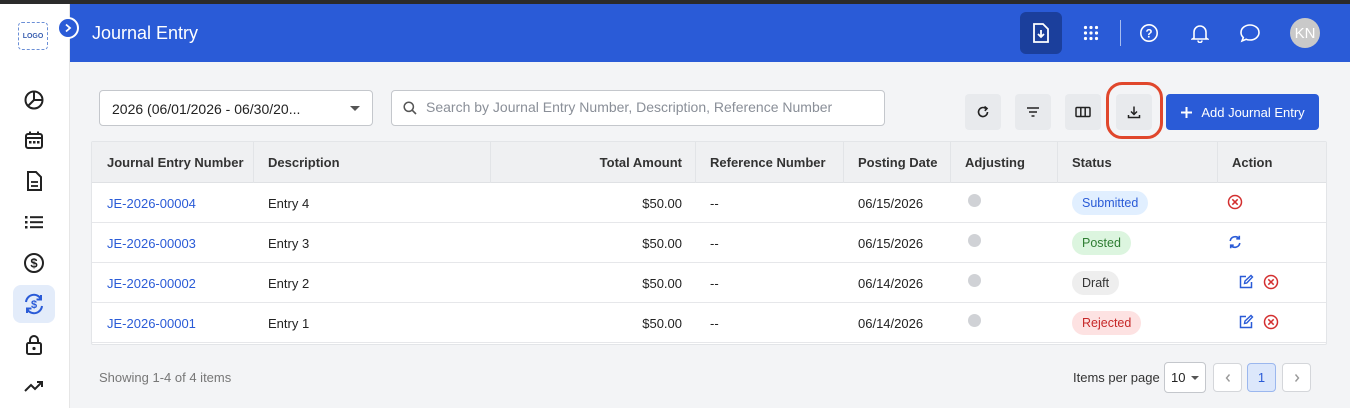 Image resolution: width=1350 pixels, height=408 pixels. I want to click on refresh-icon, so click(983, 111).